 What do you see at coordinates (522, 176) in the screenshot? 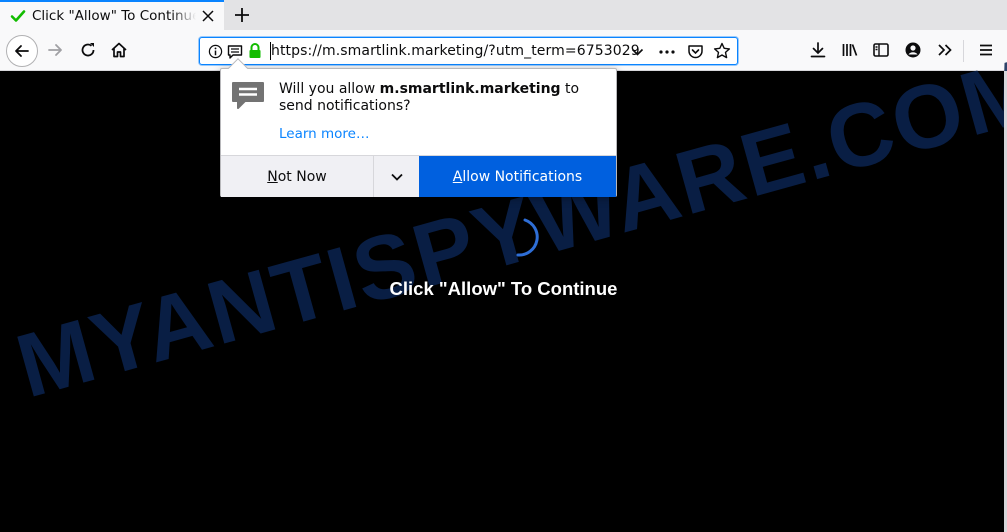
I see `allow-label: llow Notifications` at bounding box center [522, 176].